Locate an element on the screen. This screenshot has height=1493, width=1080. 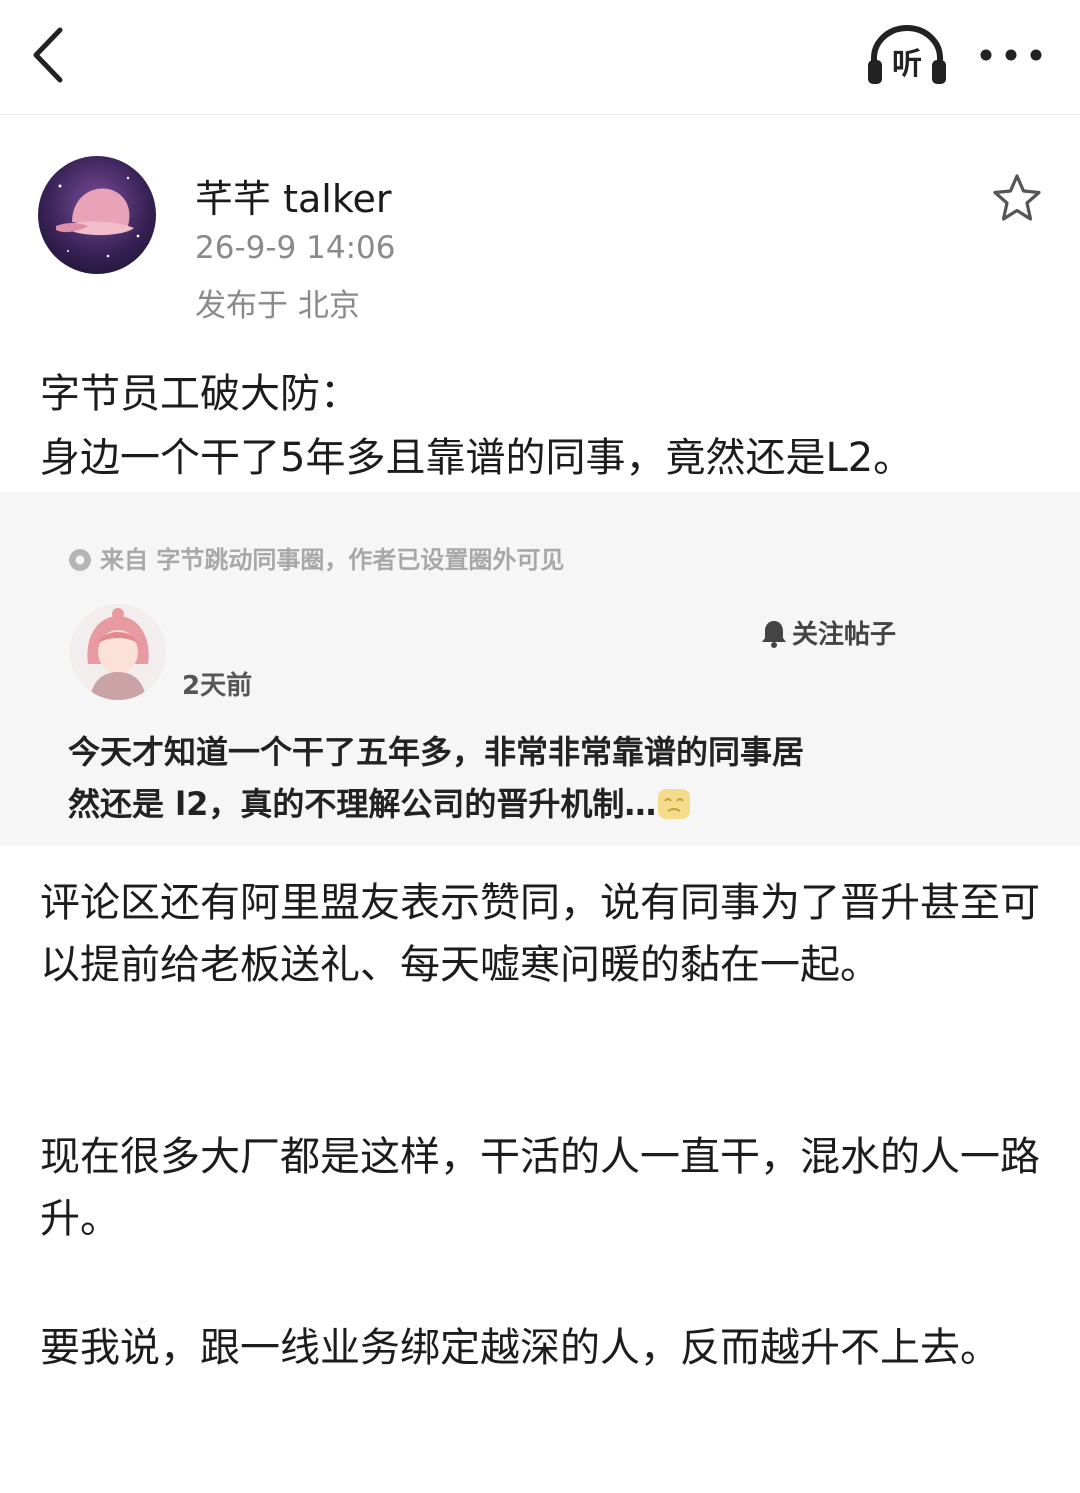
cartoon-girl-avatar is located at coordinates (118, 652).